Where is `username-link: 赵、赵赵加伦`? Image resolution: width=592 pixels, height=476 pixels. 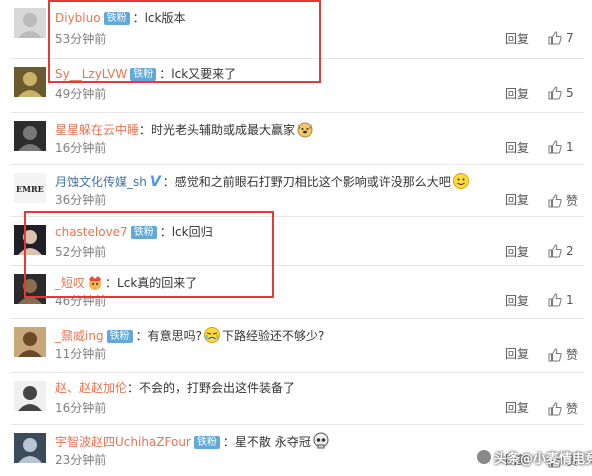 username-link: 赵、赵赵加伦 is located at coordinates (91, 388).